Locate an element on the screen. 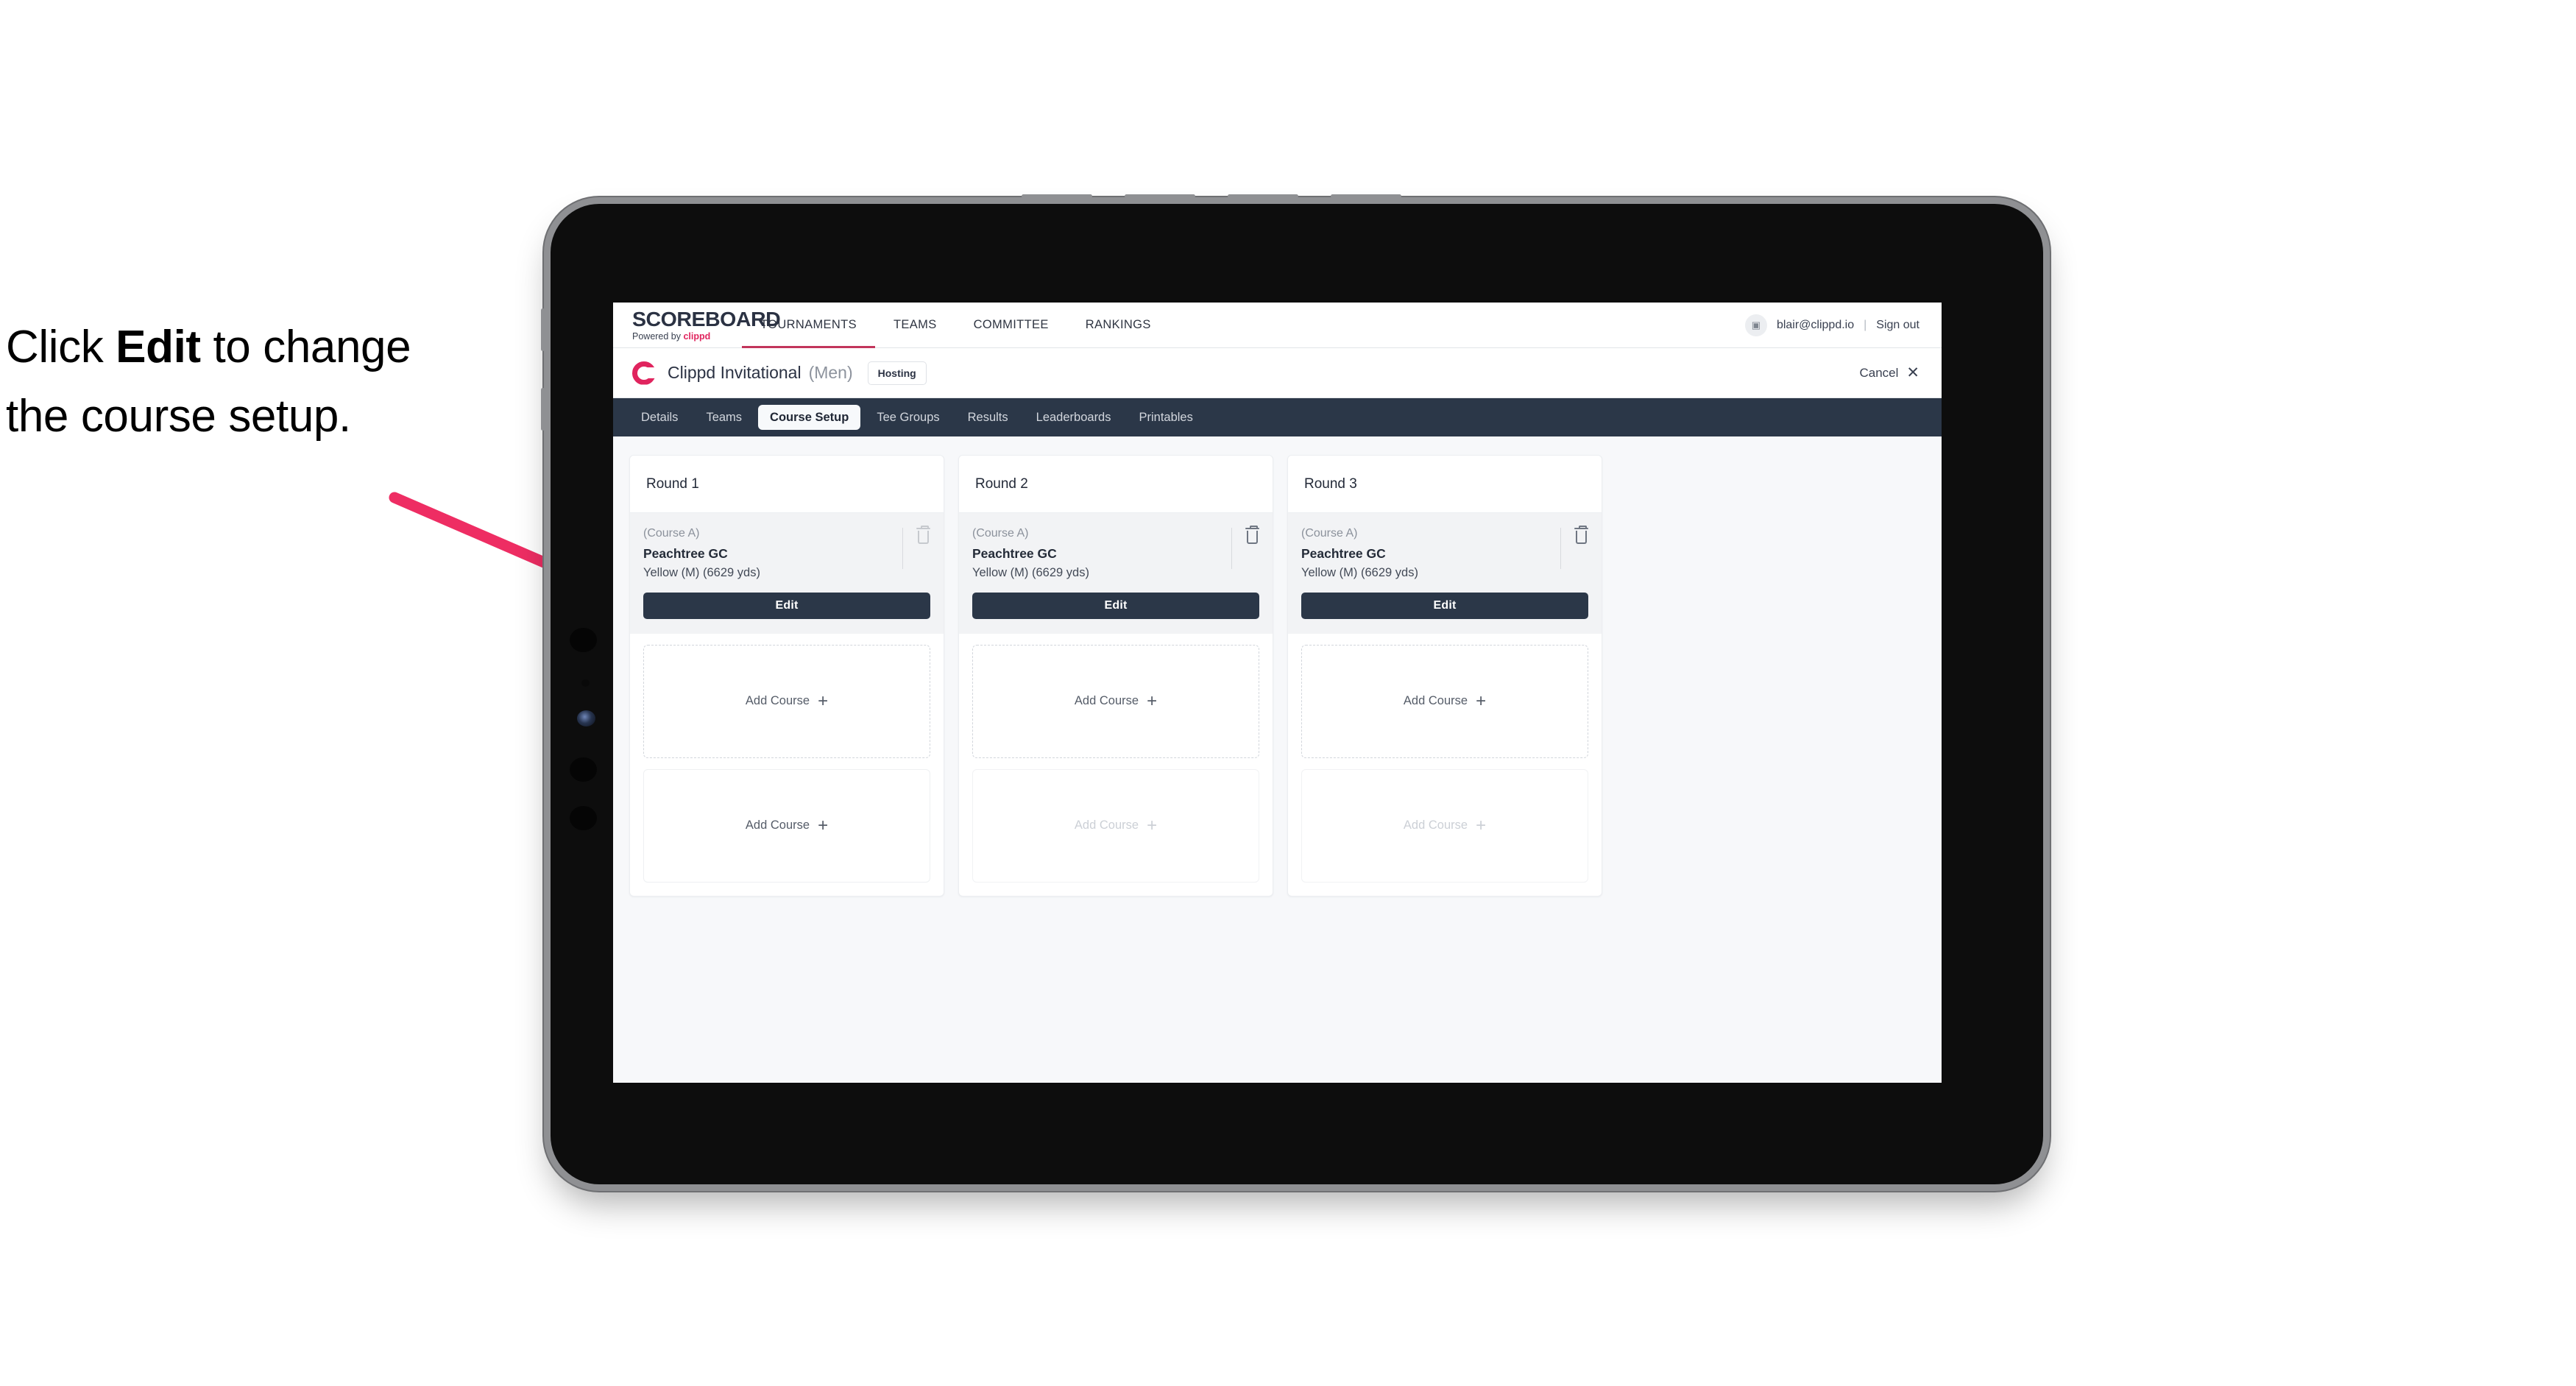 This screenshot has width=2576, height=1386. close-x-icon: ✕ is located at coordinates (1913, 372).